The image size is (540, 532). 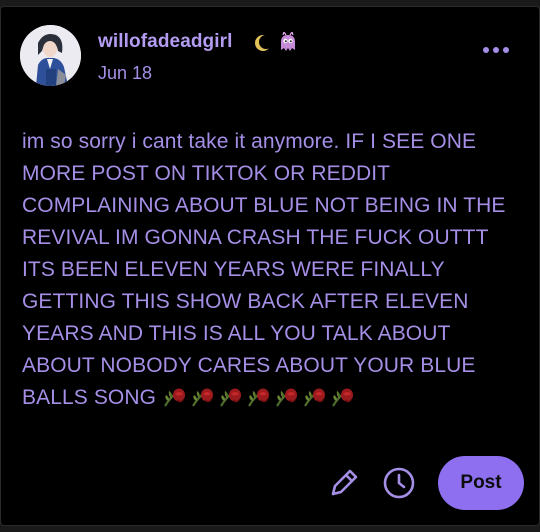 What do you see at coordinates (276, 44) in the screenshot?
I see `user-badges` at bounding box center [276, 44].